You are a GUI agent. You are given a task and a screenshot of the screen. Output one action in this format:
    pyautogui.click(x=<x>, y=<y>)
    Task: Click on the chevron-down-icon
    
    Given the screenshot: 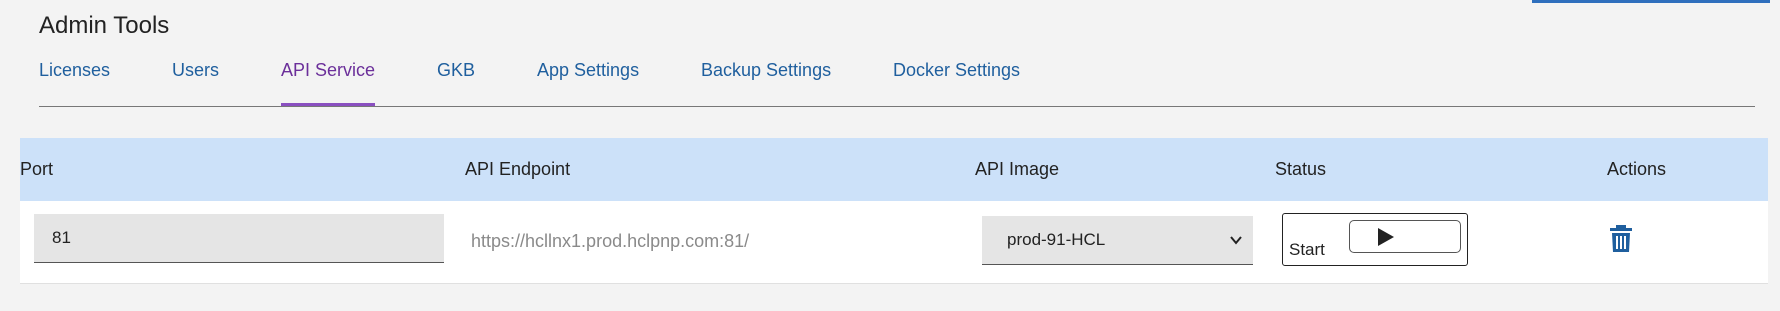 What is the action you would take?
    pyautogui.click(x=1236, y=240)
    